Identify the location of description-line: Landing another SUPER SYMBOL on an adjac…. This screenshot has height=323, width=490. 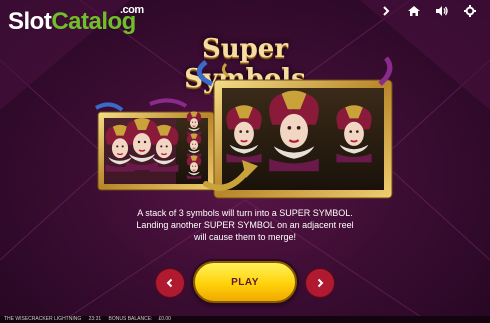
(245, 225).